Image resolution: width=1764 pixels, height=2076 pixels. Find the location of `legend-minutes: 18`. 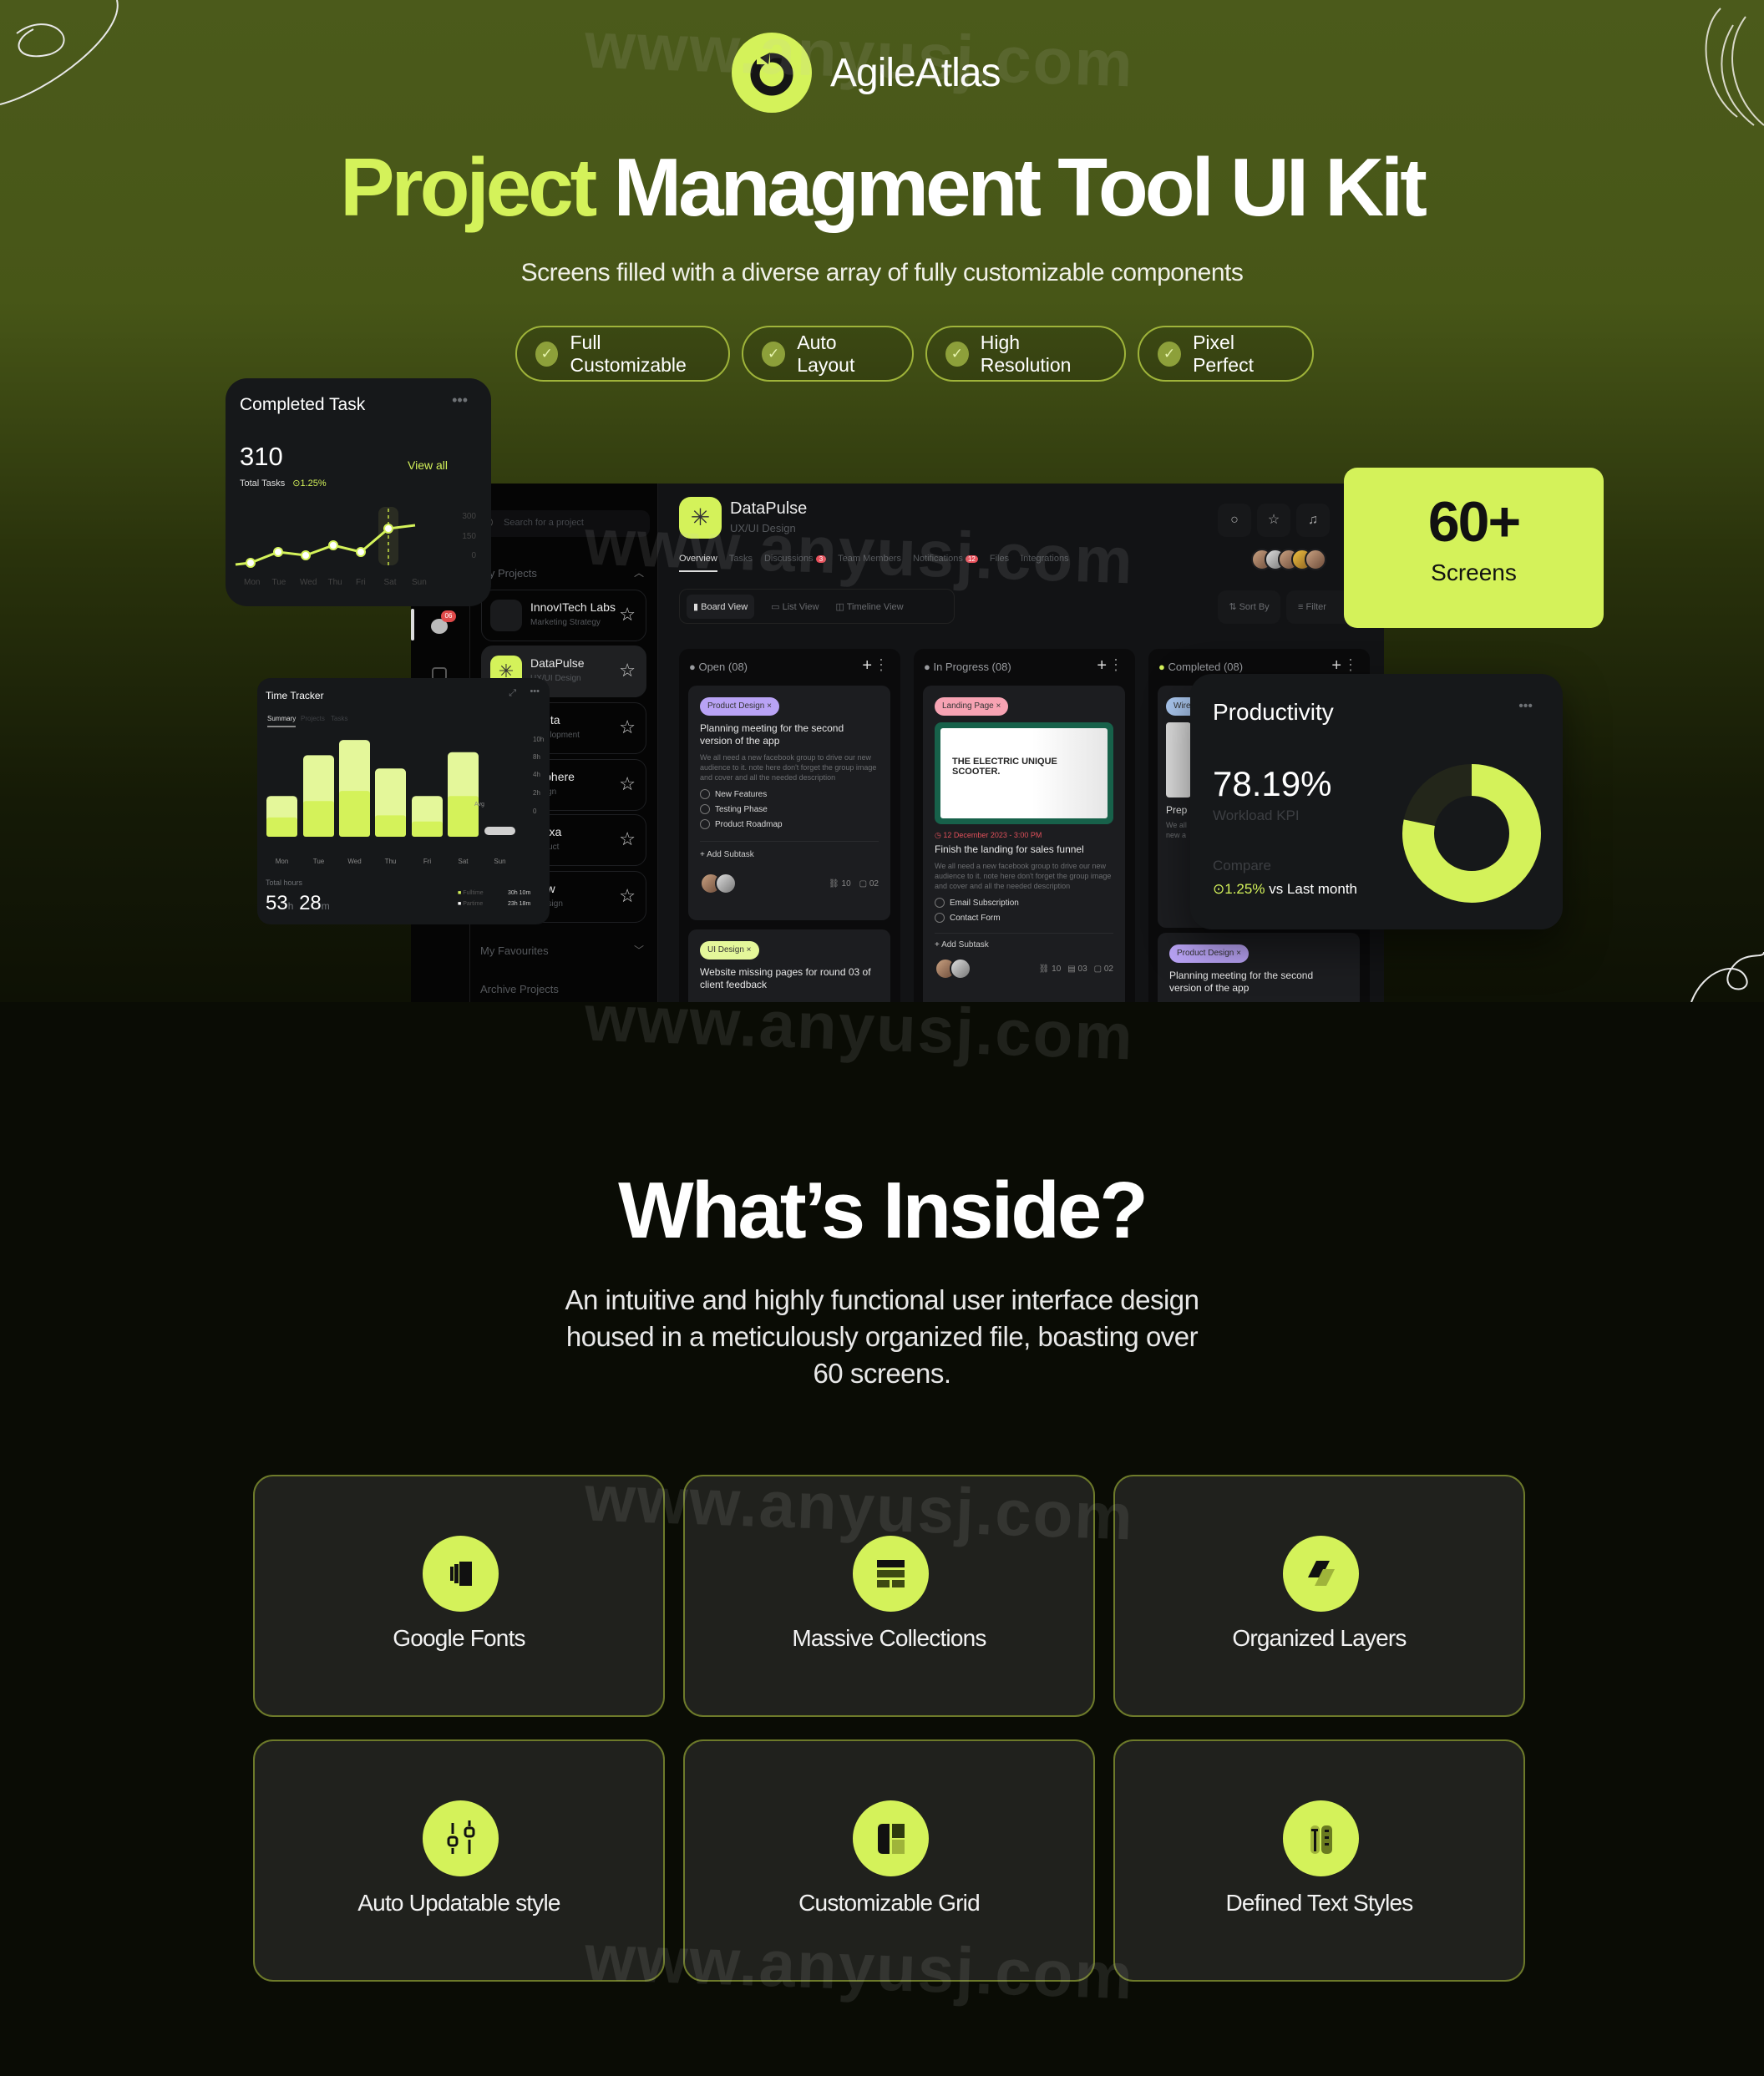

legend-minutes: 18 is located at coordinates (522, 904).